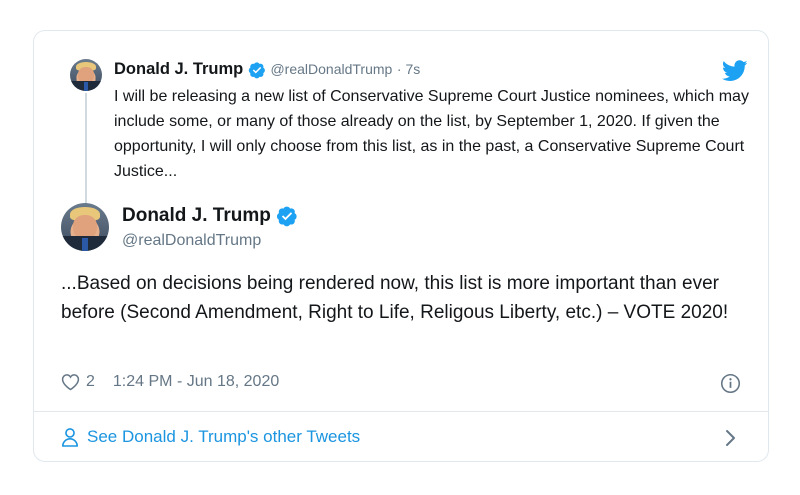 The image size is (800, 495). I want to click on like-count: 2, so click(90, 382).